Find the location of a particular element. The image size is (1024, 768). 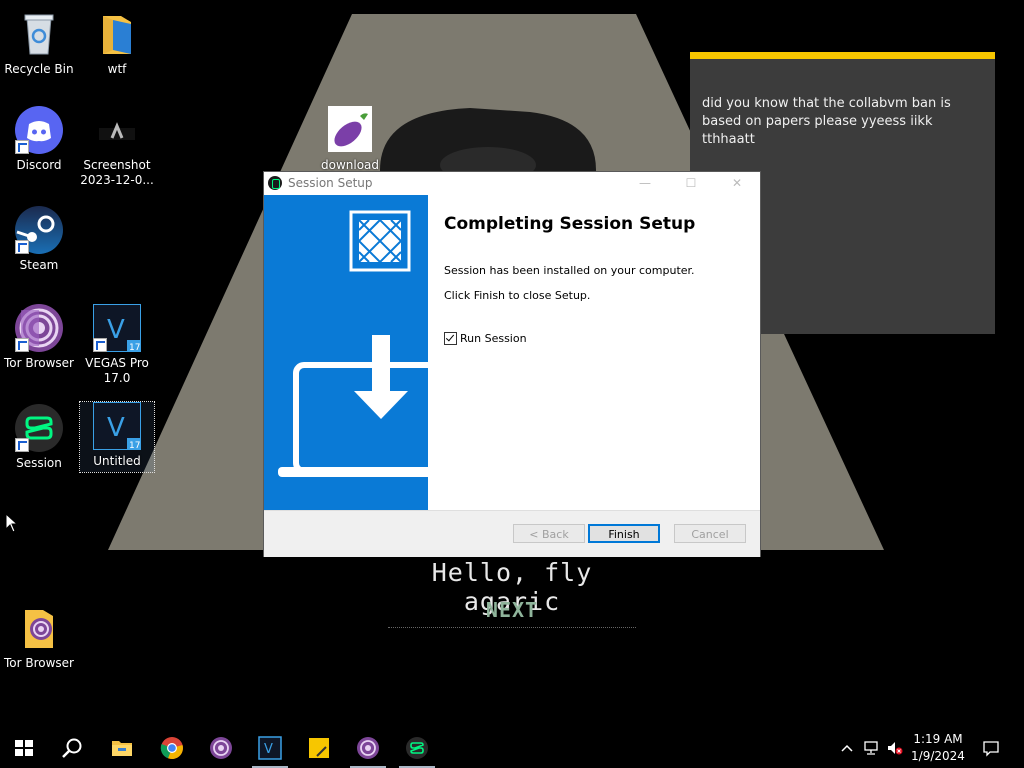

sticky-notes-icon is located at coordinates (319, 748).